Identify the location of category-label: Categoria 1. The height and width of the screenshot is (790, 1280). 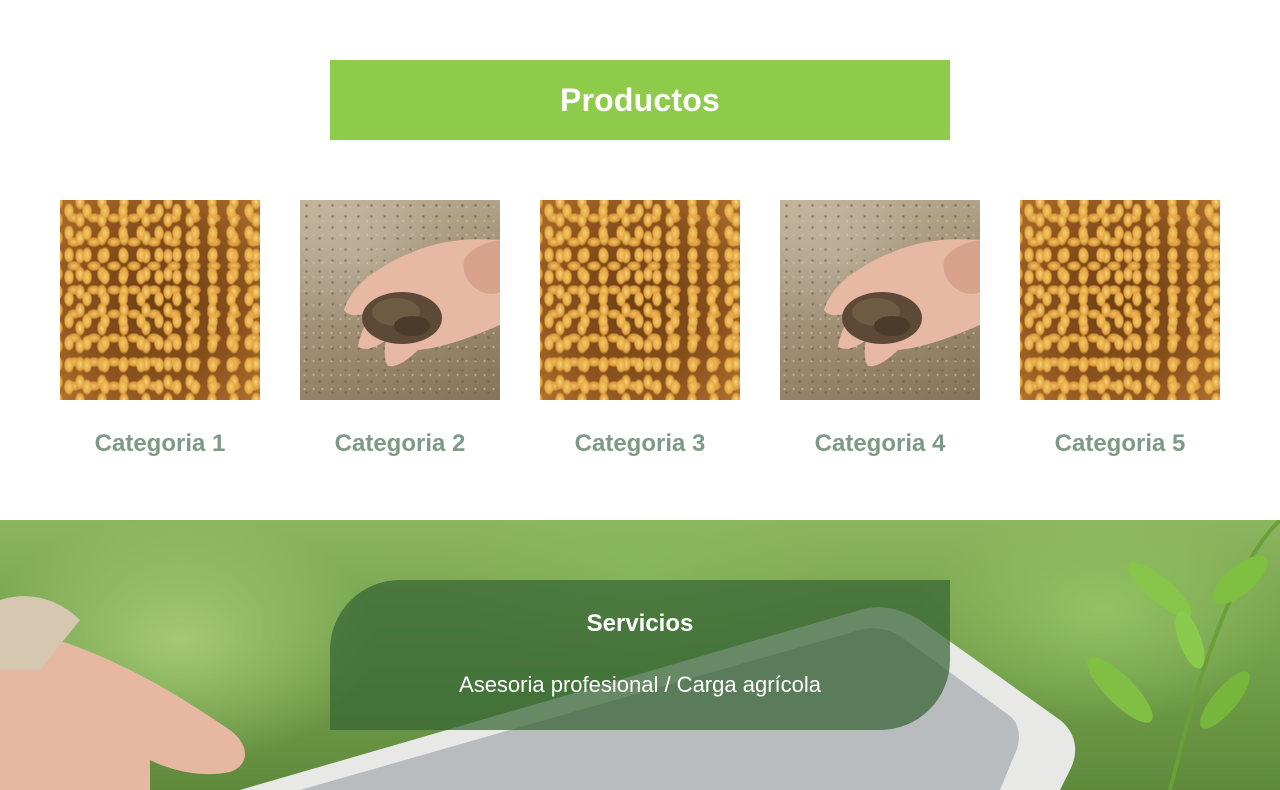
(160, 444).